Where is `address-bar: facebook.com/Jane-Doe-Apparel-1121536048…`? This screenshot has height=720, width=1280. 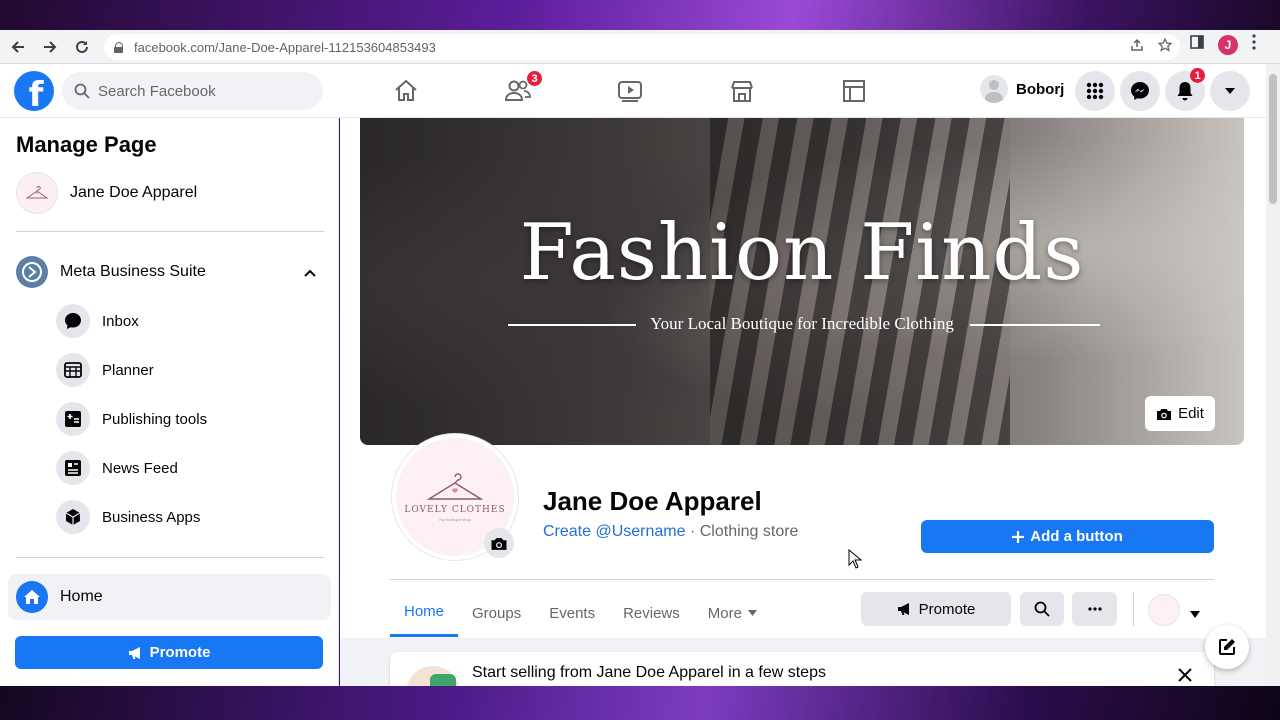 address-bar: facebook.com/Jane-Doe-Apparel-1121536048… is located at coordinates (642, 47).